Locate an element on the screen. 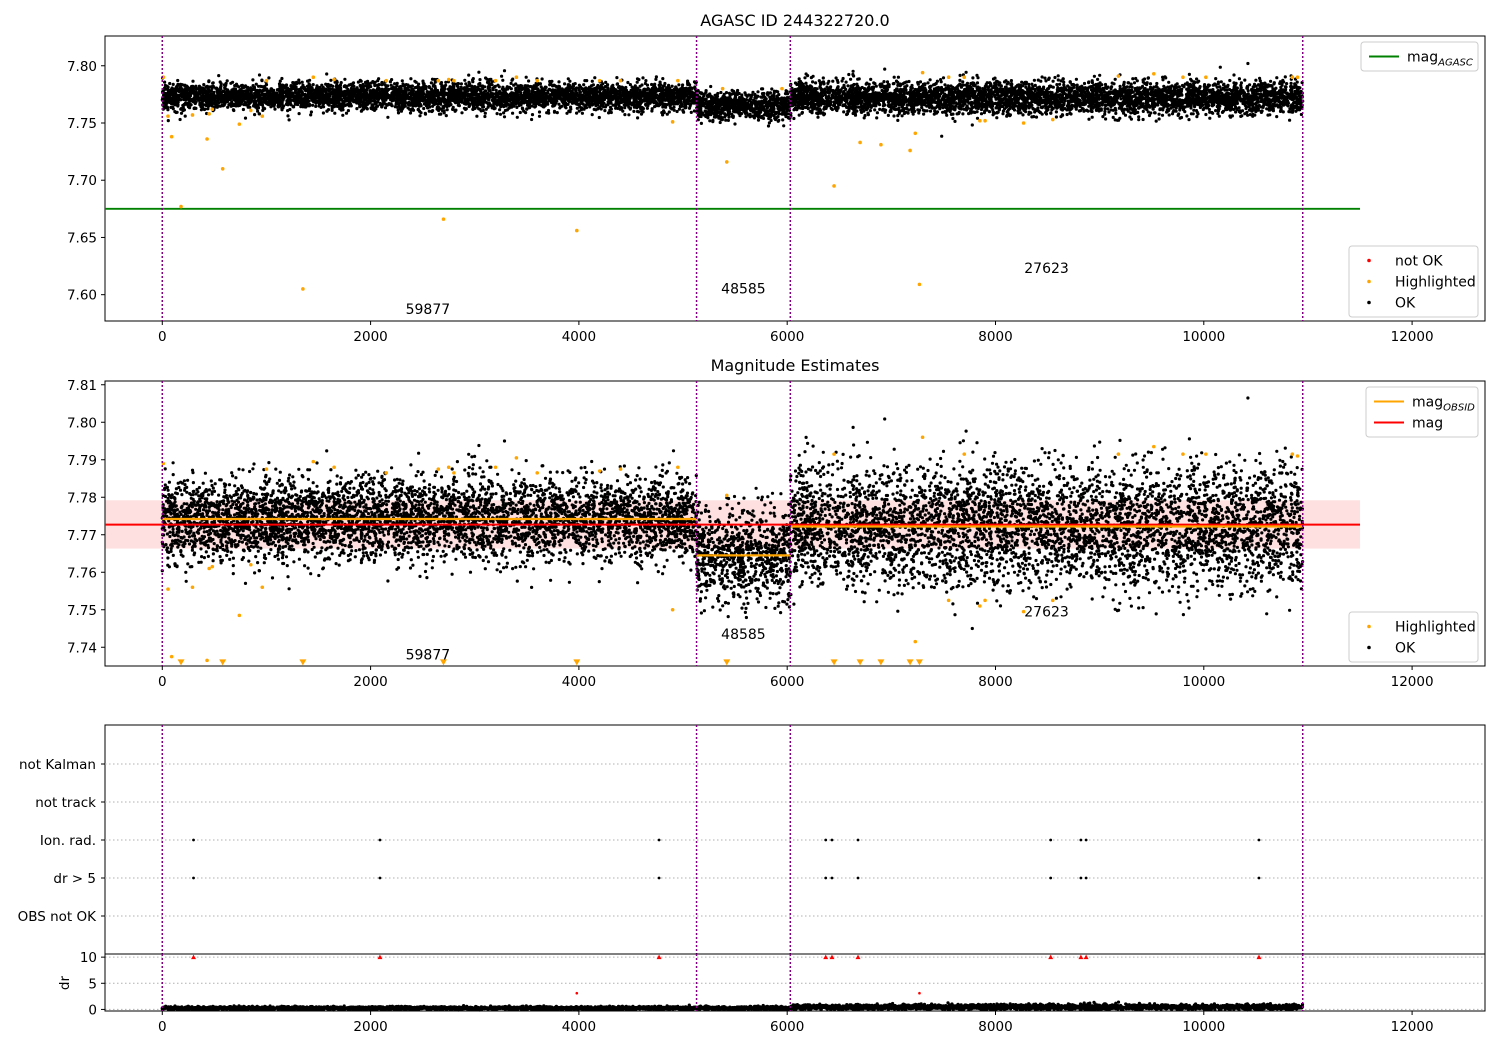 This screenshot has height=1050, width=1500. x-tick-label: 12000 is located at coordinates (1412, 337).